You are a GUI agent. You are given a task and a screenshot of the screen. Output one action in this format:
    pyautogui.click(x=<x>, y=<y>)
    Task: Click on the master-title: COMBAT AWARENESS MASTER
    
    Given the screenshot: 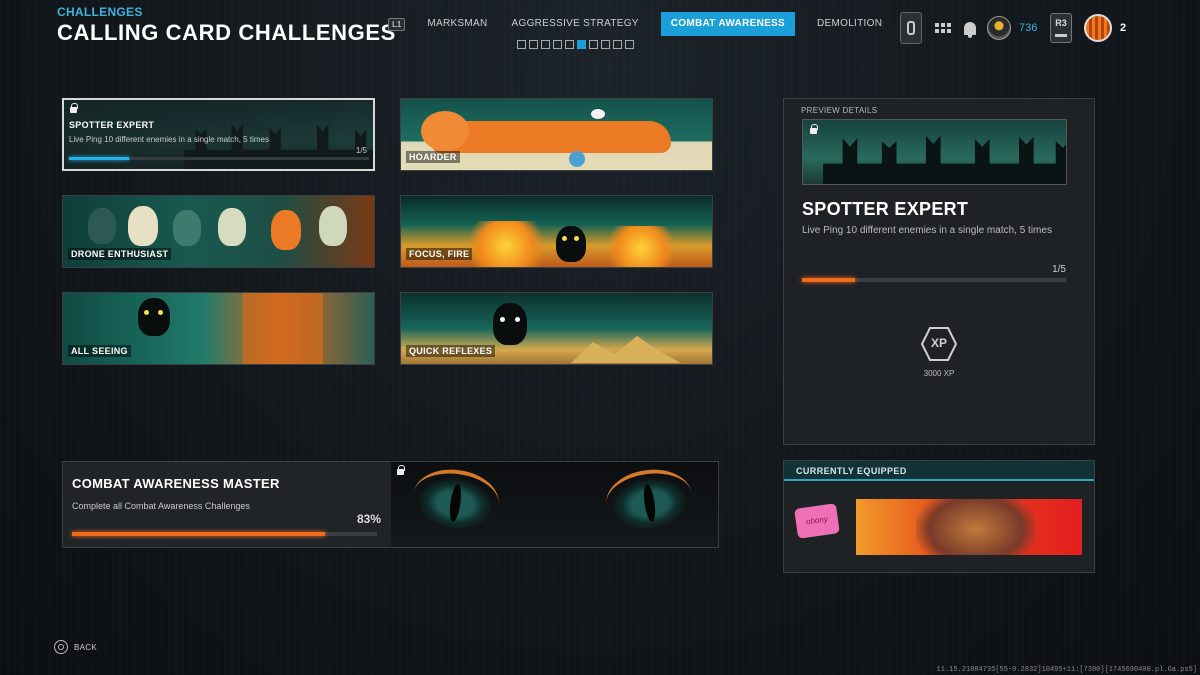 What is the action you would take?
    pyautogui.click(x=176, y=483)
    